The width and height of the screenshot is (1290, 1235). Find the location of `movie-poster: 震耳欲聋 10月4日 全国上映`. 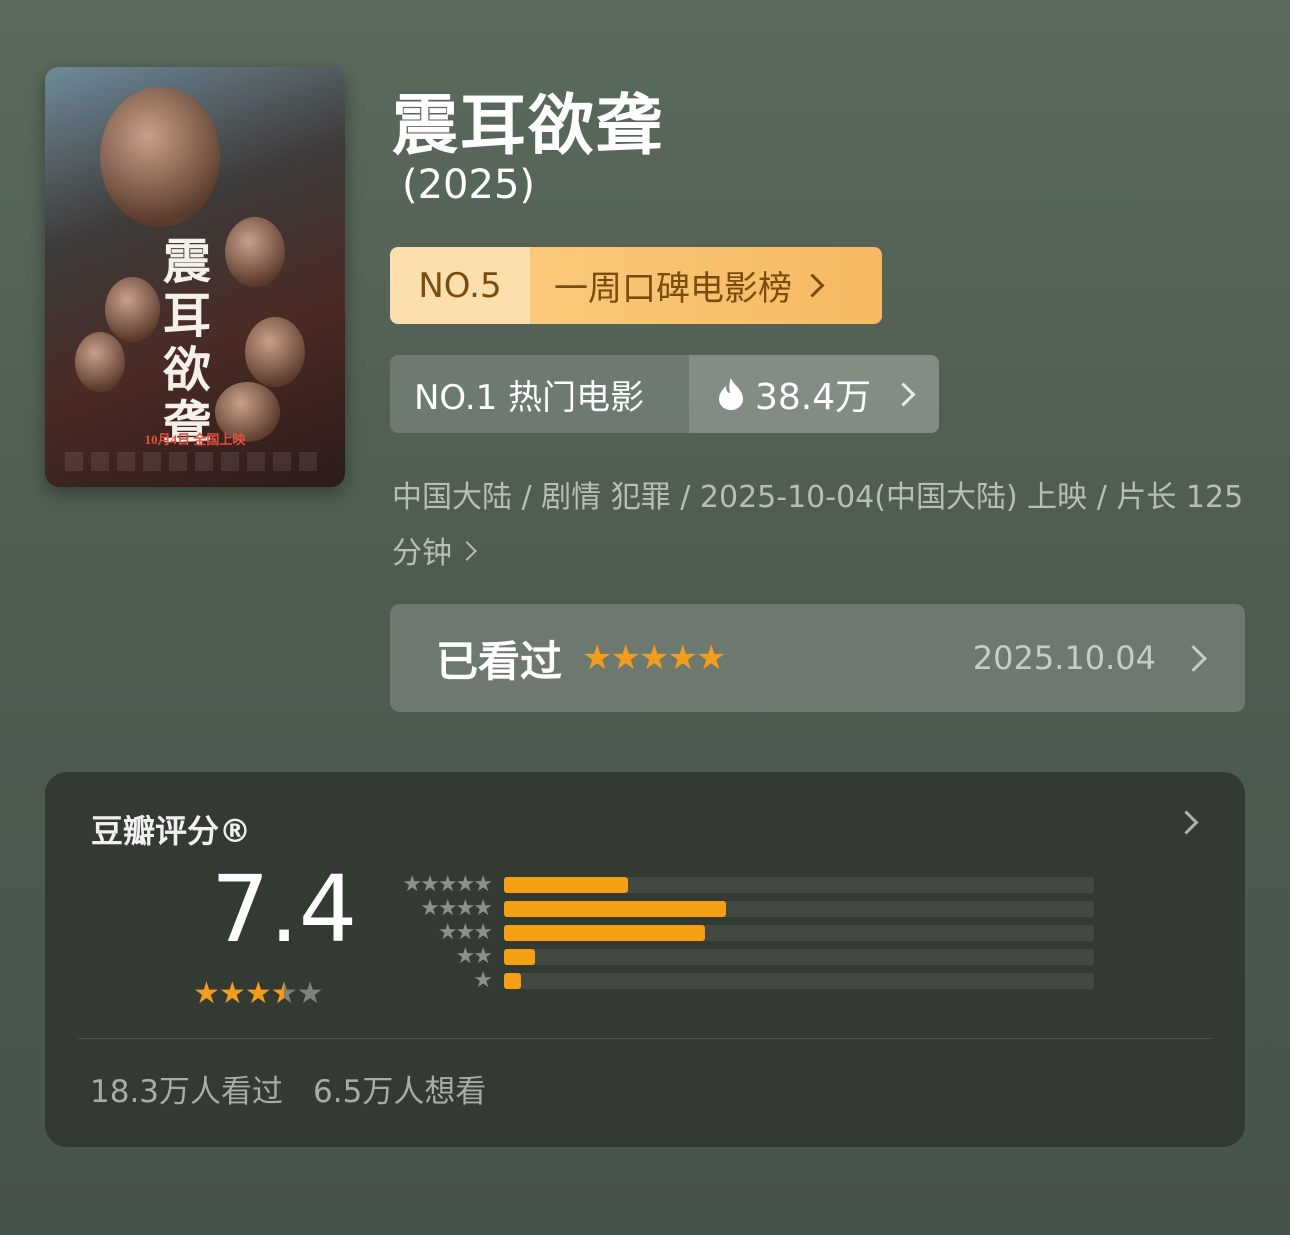

movie-poster: 震耳欲聋 10月4日 全国上映 is located at coordinates (195, 277).